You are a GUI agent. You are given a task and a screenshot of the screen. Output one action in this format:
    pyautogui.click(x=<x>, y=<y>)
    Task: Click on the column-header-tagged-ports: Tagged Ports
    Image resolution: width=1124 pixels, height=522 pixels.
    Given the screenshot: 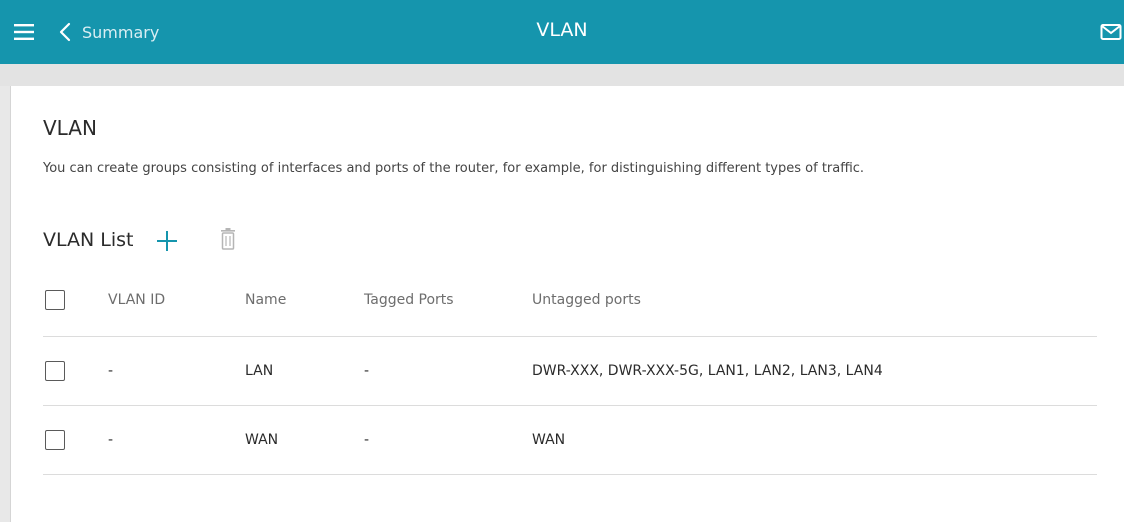 What is the action you would take?
    pyautogui.click(x=409, y=300)
    